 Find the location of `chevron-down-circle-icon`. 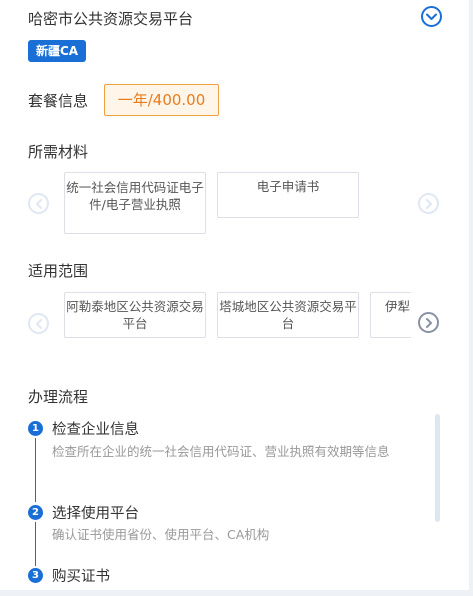

chevron-down-circle-icon is located at coordinates (431, 16).